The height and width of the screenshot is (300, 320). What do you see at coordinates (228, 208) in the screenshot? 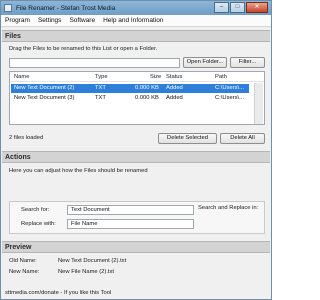
I see `search-replace-in-label: Search and Replace in:` at bounding box center [228, 208].